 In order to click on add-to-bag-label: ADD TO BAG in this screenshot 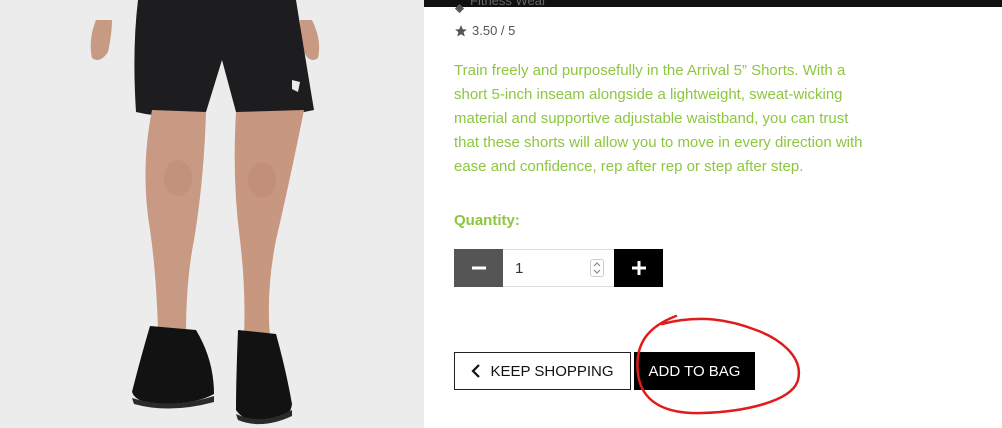, I will do `click(694, 371)`.